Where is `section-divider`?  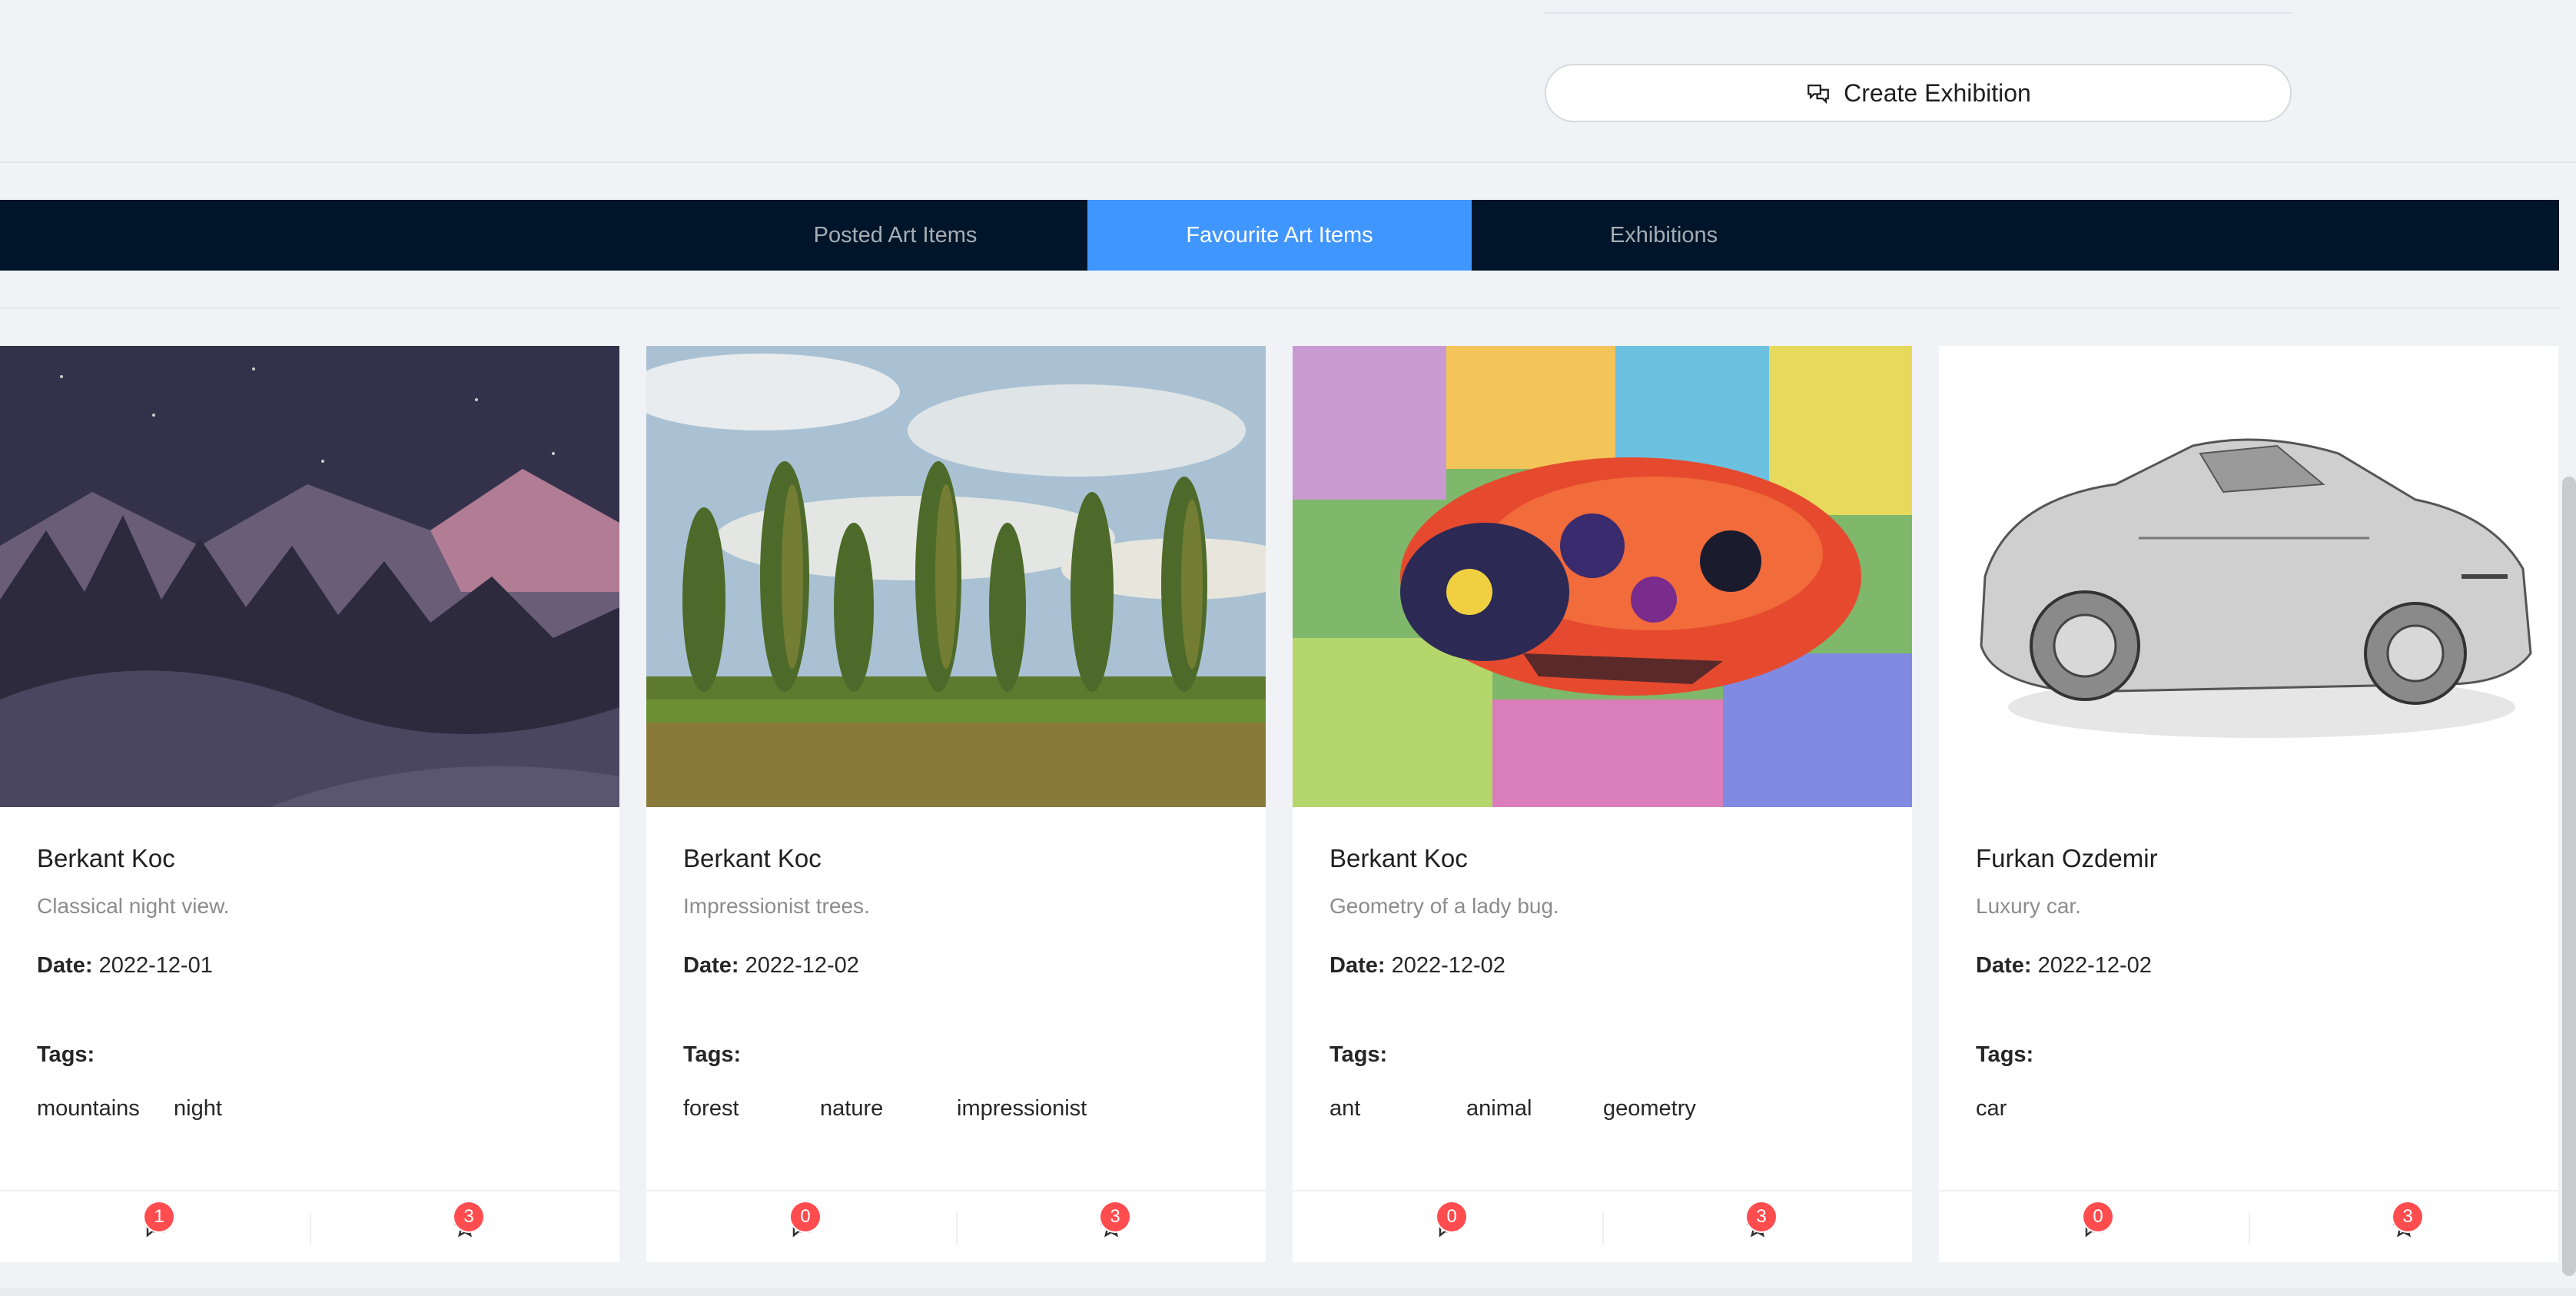 section-divider is located at coordinates (1288, 162).